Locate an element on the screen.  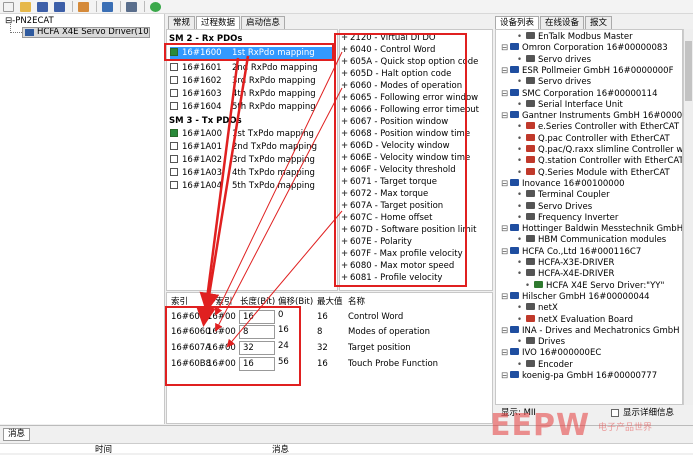
device-item: • Servo Drives is located at coordinates (554, 207).